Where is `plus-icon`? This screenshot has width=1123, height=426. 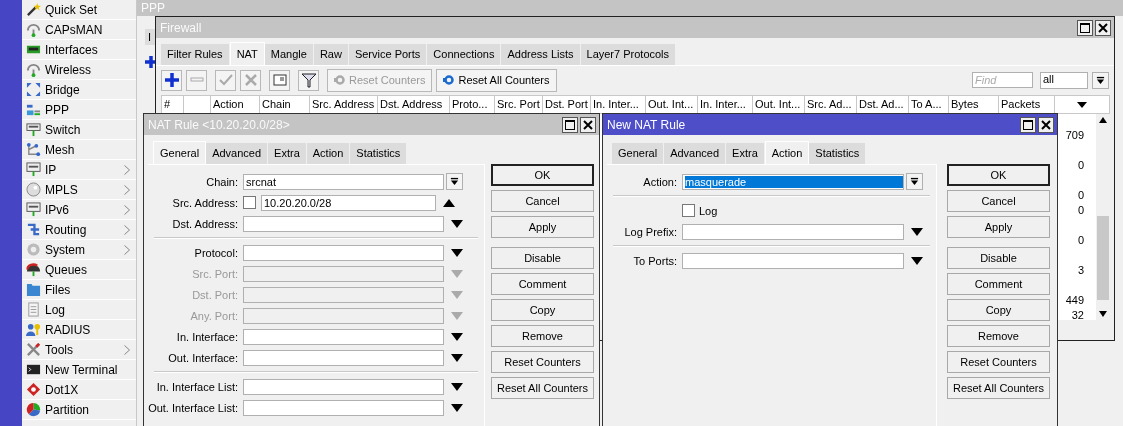
plus-icon is located at coordinates (171, 80).